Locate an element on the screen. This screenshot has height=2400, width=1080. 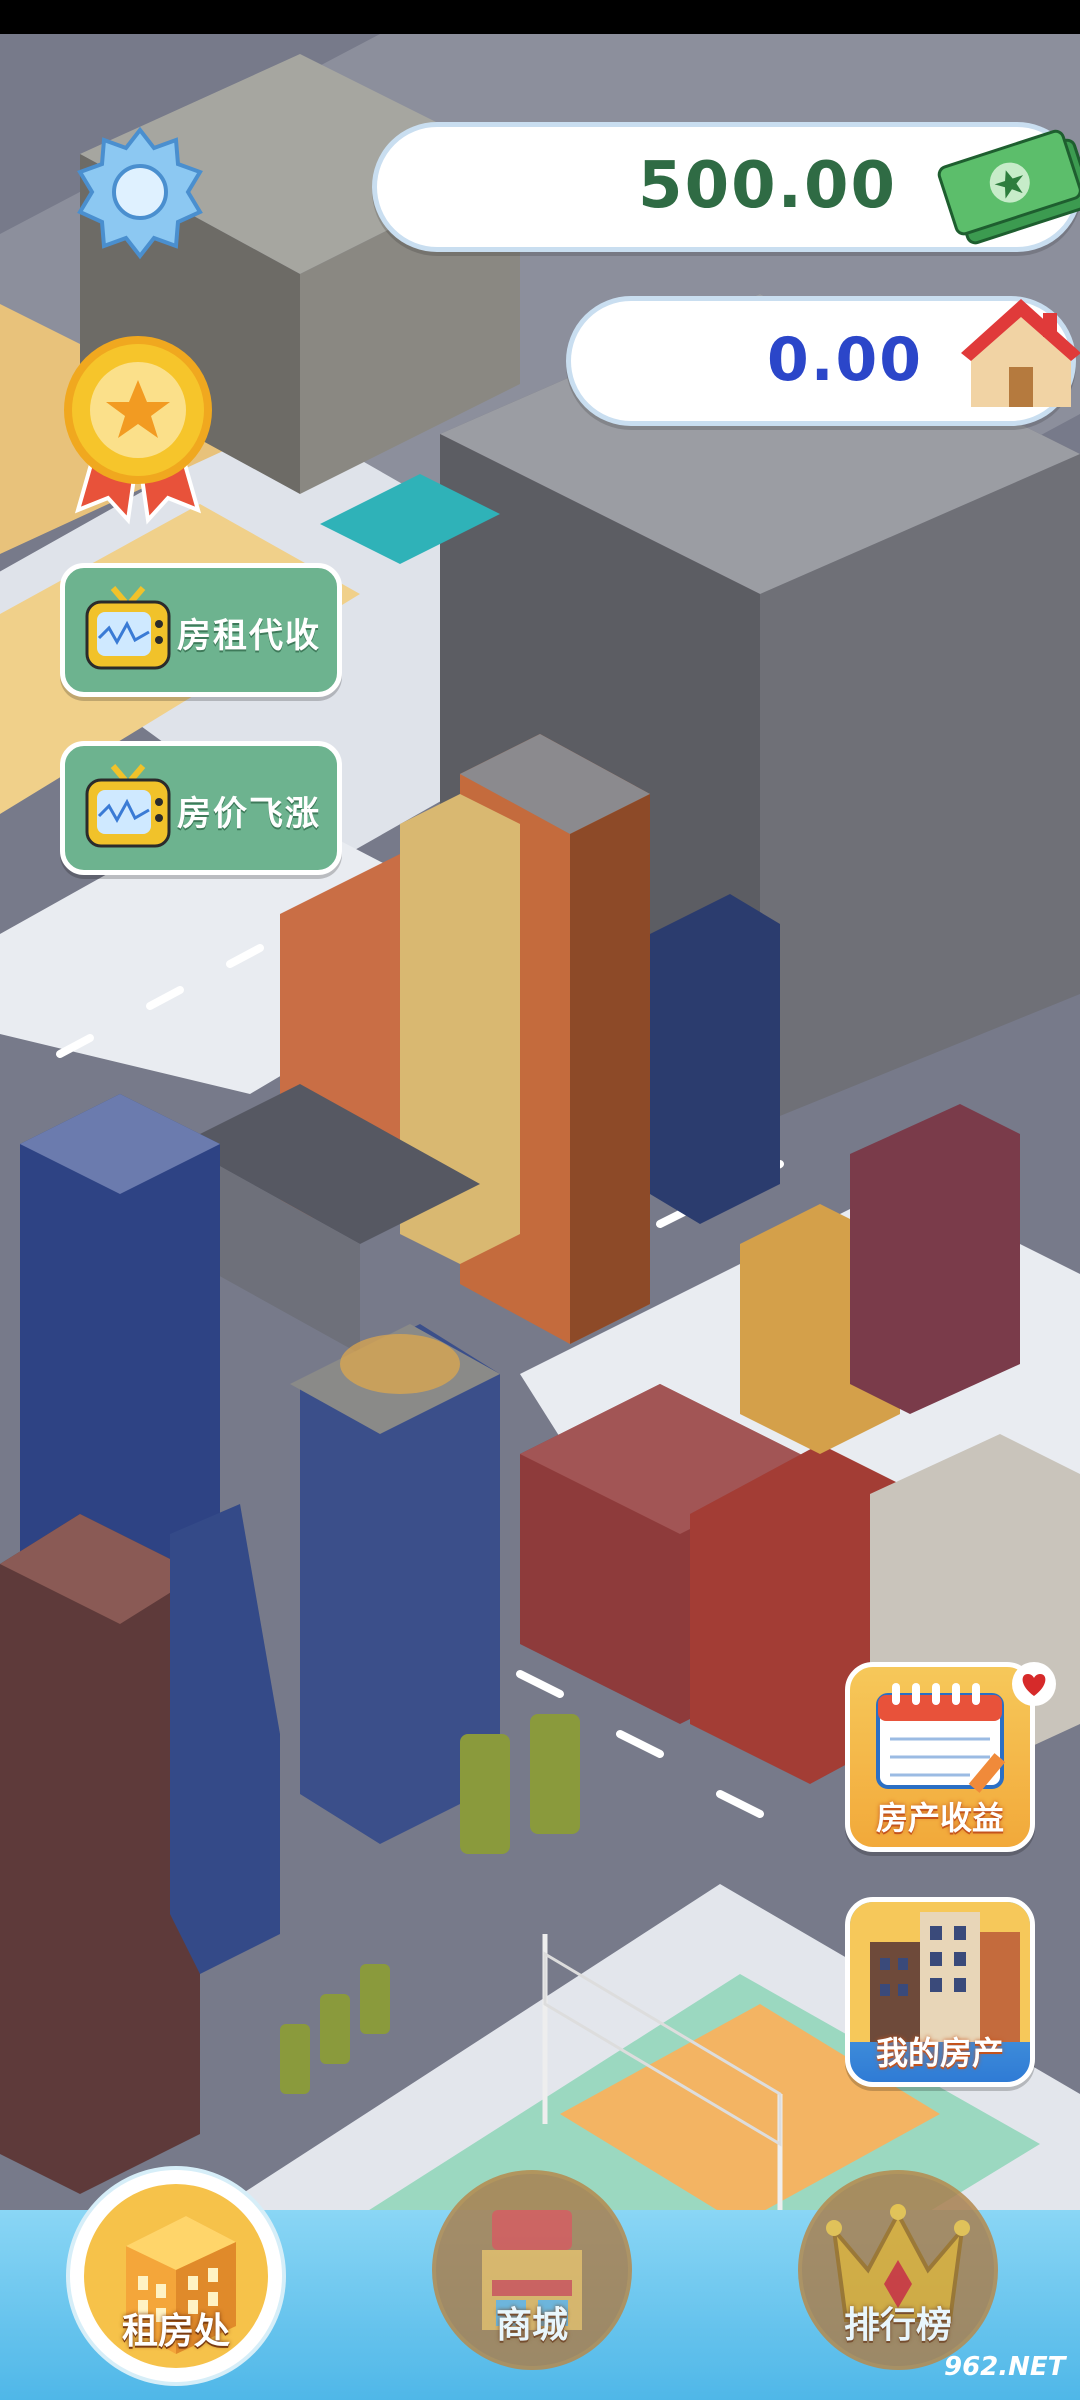
rent-collect-label: 房租代收 is located at coordinates (249, 636).